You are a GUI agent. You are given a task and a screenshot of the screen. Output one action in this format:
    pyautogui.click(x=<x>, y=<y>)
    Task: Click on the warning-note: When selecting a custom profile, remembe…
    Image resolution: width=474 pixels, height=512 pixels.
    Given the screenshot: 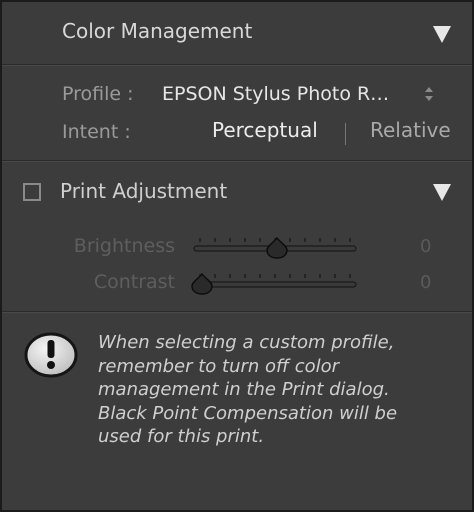 What is the action you would take?
    pyautogui.click(x=248, y=390)
    